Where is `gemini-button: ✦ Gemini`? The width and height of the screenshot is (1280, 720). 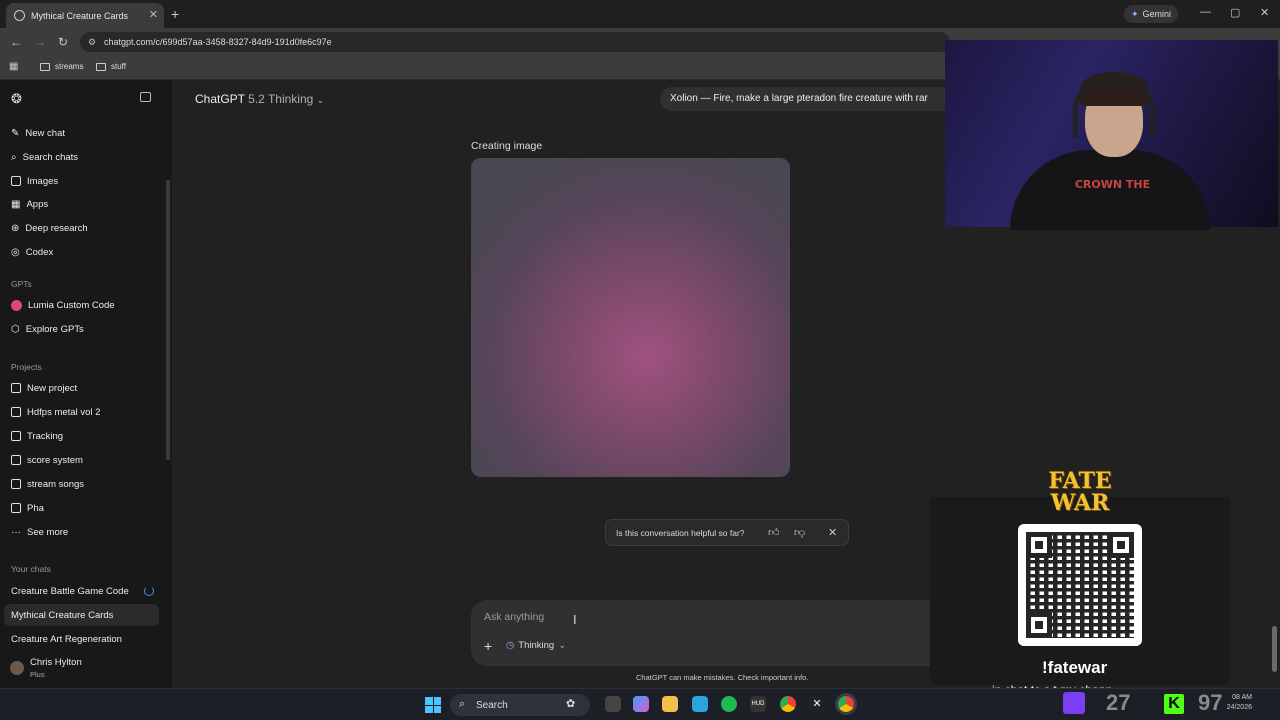 gemini-button: ✦ Gemini is located at coordinates (1151, 14).